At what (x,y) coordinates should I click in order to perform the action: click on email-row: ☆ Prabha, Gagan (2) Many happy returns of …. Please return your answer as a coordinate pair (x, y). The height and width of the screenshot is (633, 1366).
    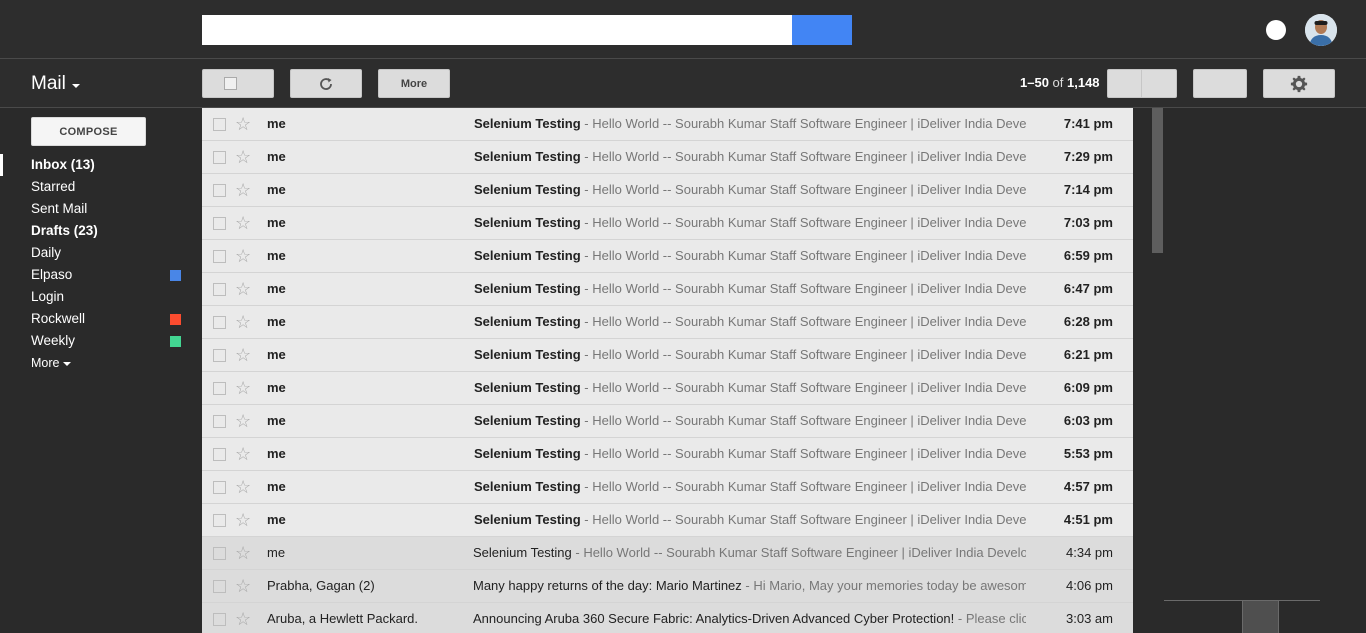
    Looking at the image, I should click on (667, 586).